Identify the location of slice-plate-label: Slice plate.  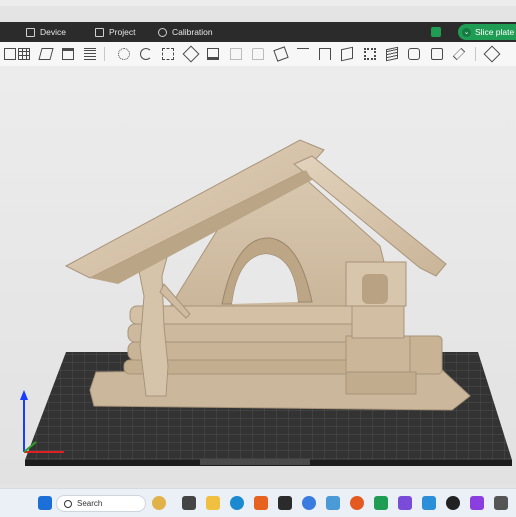
(495, 32).